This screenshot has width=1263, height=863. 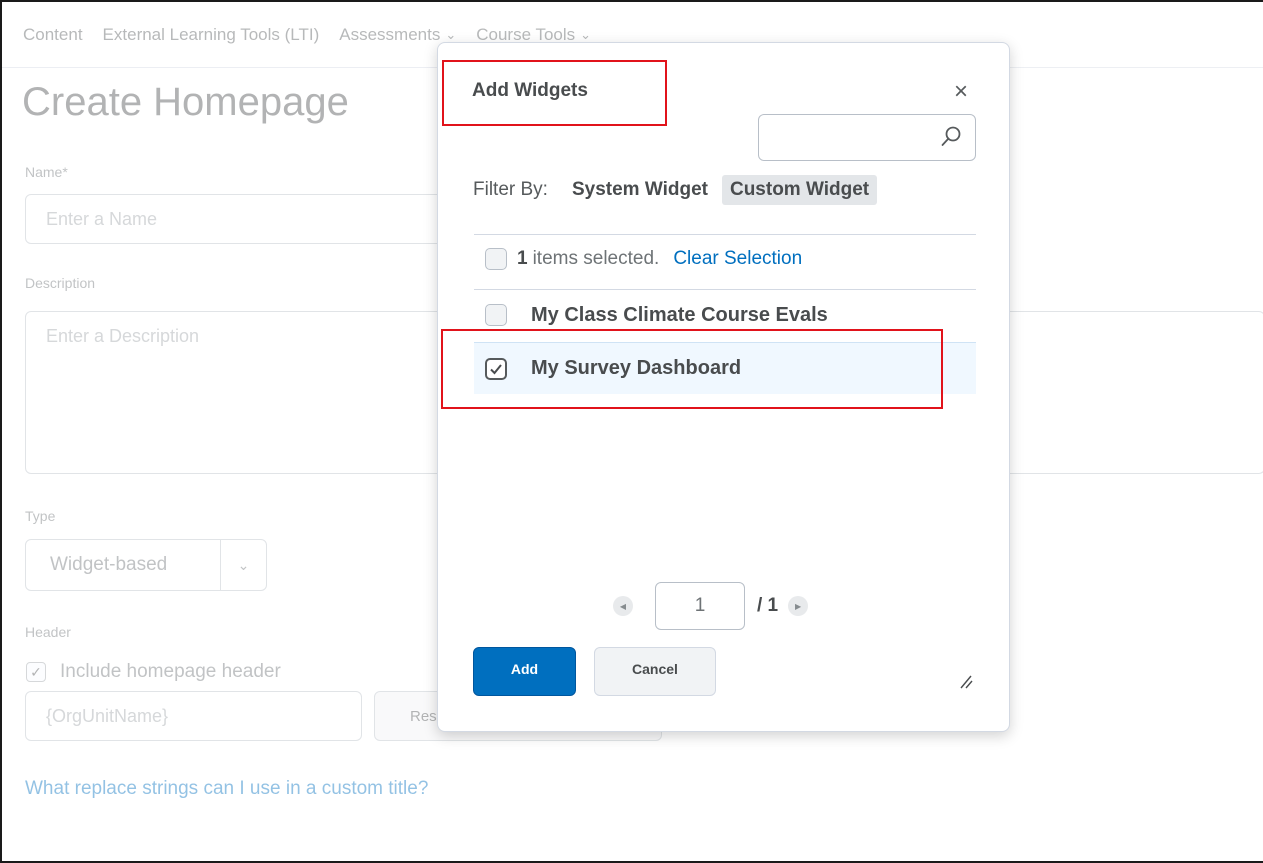 What do you see at coordinates (193, 716) in the screenshot?
I see `header-title-input: {OrgUnitName}` at bounding box center [193, 716].